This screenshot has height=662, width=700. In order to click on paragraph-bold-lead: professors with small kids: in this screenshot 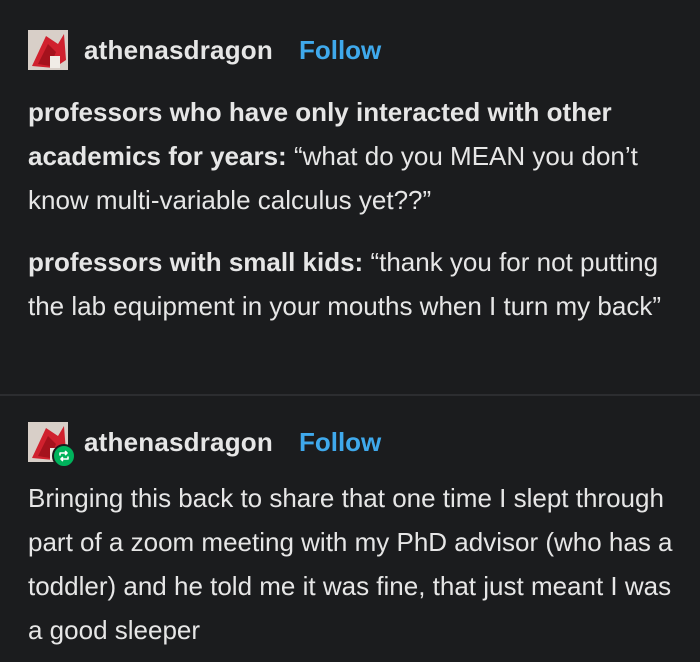, I will do `click(196, 262)`.